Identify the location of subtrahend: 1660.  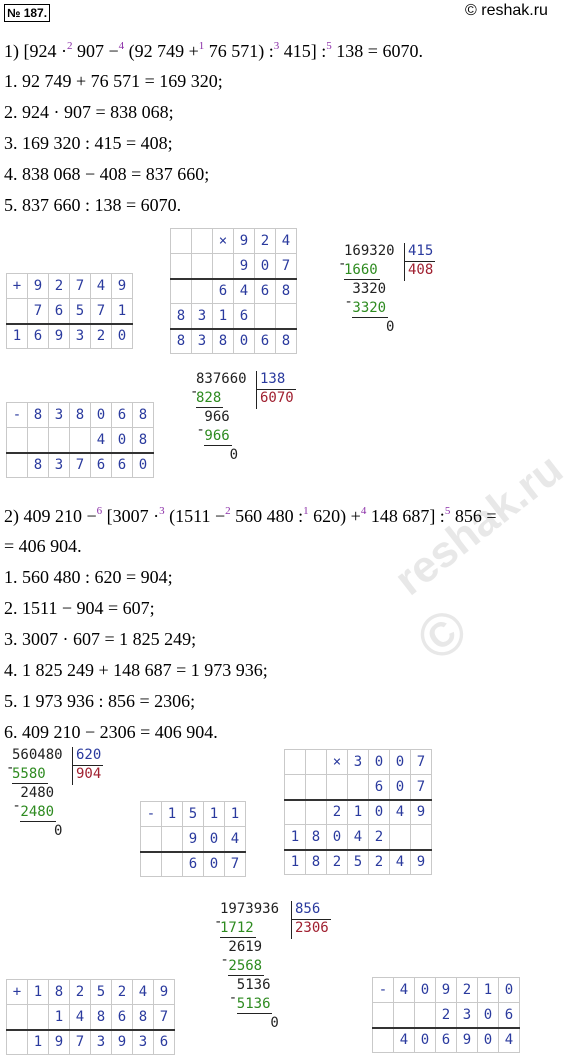
(361, 270).